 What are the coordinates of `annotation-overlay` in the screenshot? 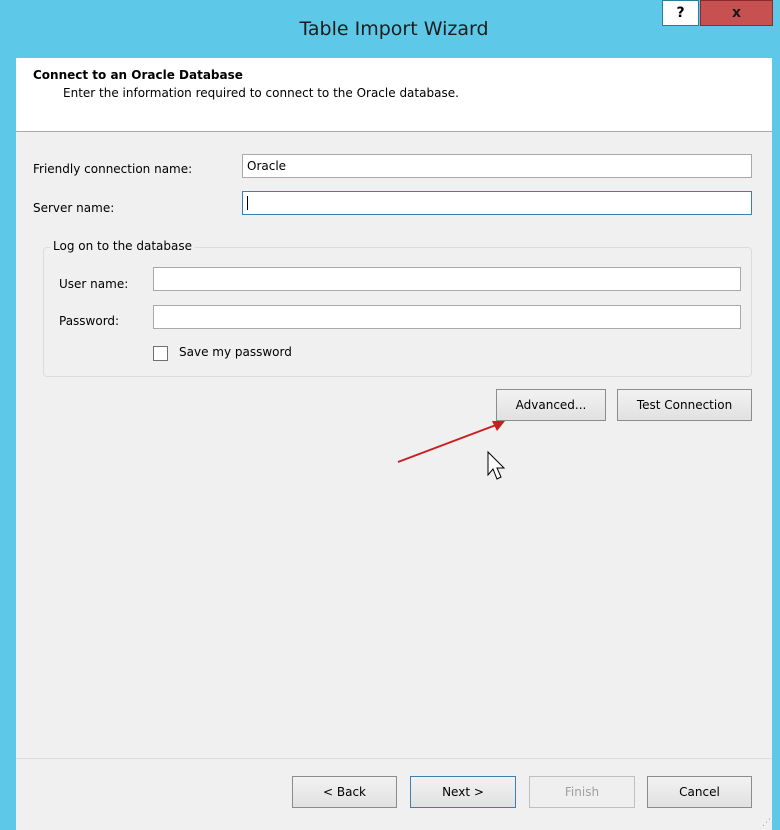 It's located at (451, 450).